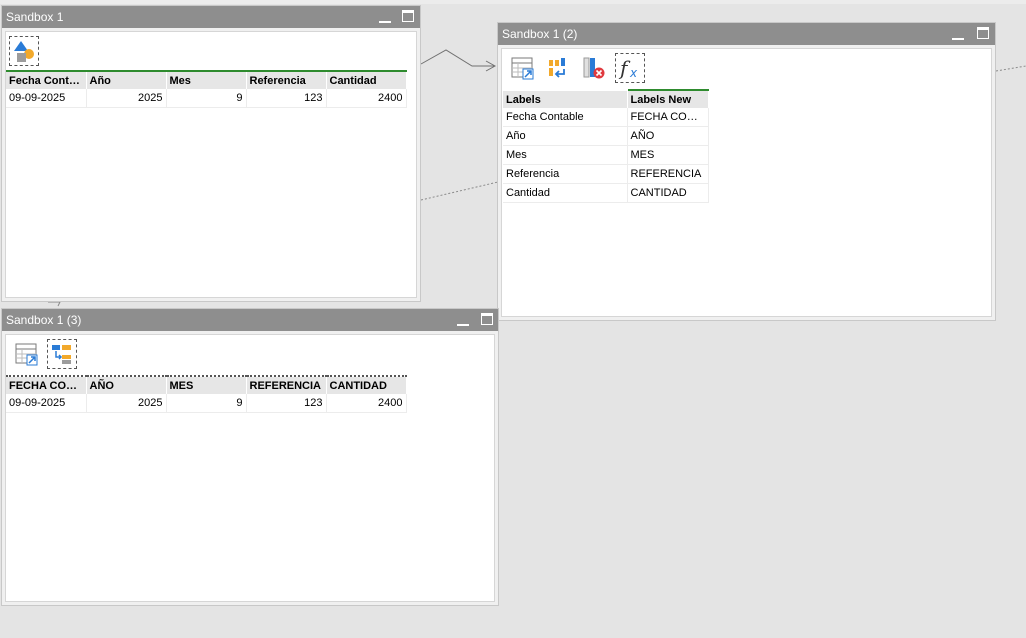  Describe the element at coordinates (286, 79) in the screenshot. I see `column-header: Referencia` at that location.